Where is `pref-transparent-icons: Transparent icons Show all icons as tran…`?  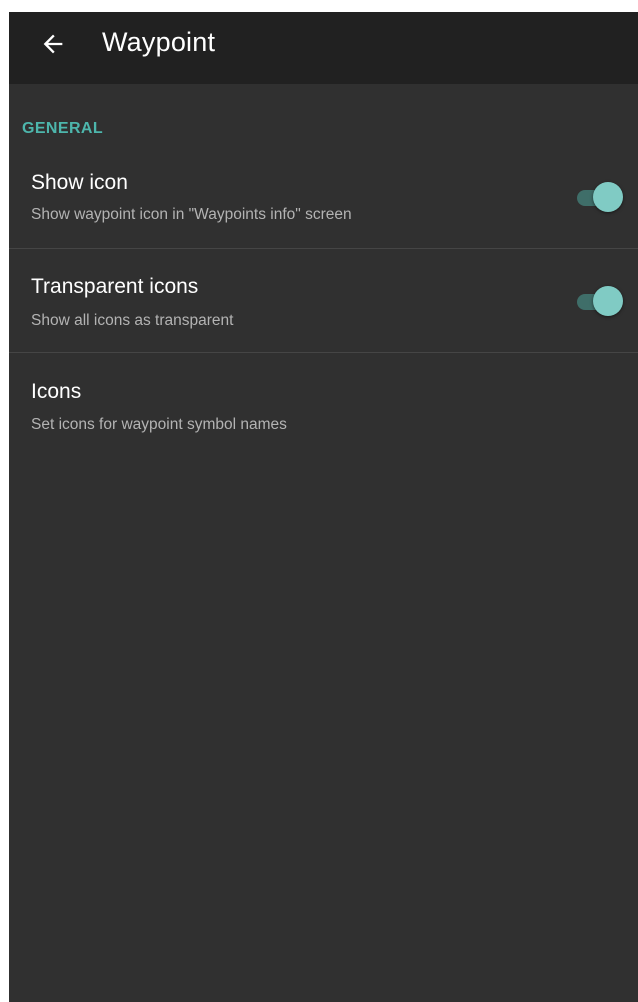 pref-transparent-icons: Transparent icons Show all icons as tran… is located at coordinates (323, 301).